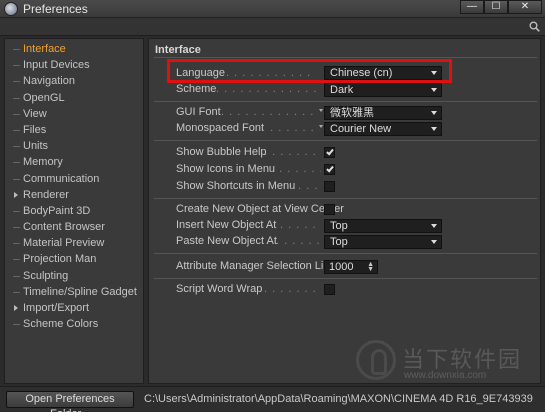 The width and height of the screenshot is (545, 412). What do you see at coordinates (472, 7) in the screenshot?
I see `minimize-button: —` at bounding box center [472, 7].